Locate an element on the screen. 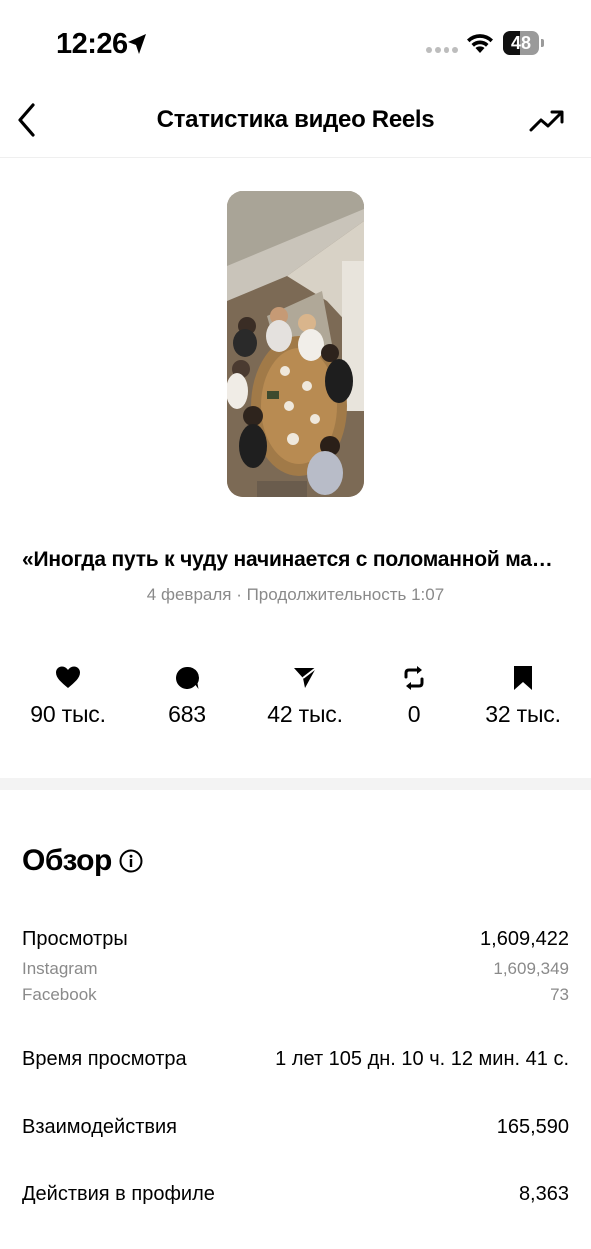 The height and width of the screenshot is (1249, 591). profile-actions-row: Действия в профиле 8,363 is located at coordinates (295, 1198).